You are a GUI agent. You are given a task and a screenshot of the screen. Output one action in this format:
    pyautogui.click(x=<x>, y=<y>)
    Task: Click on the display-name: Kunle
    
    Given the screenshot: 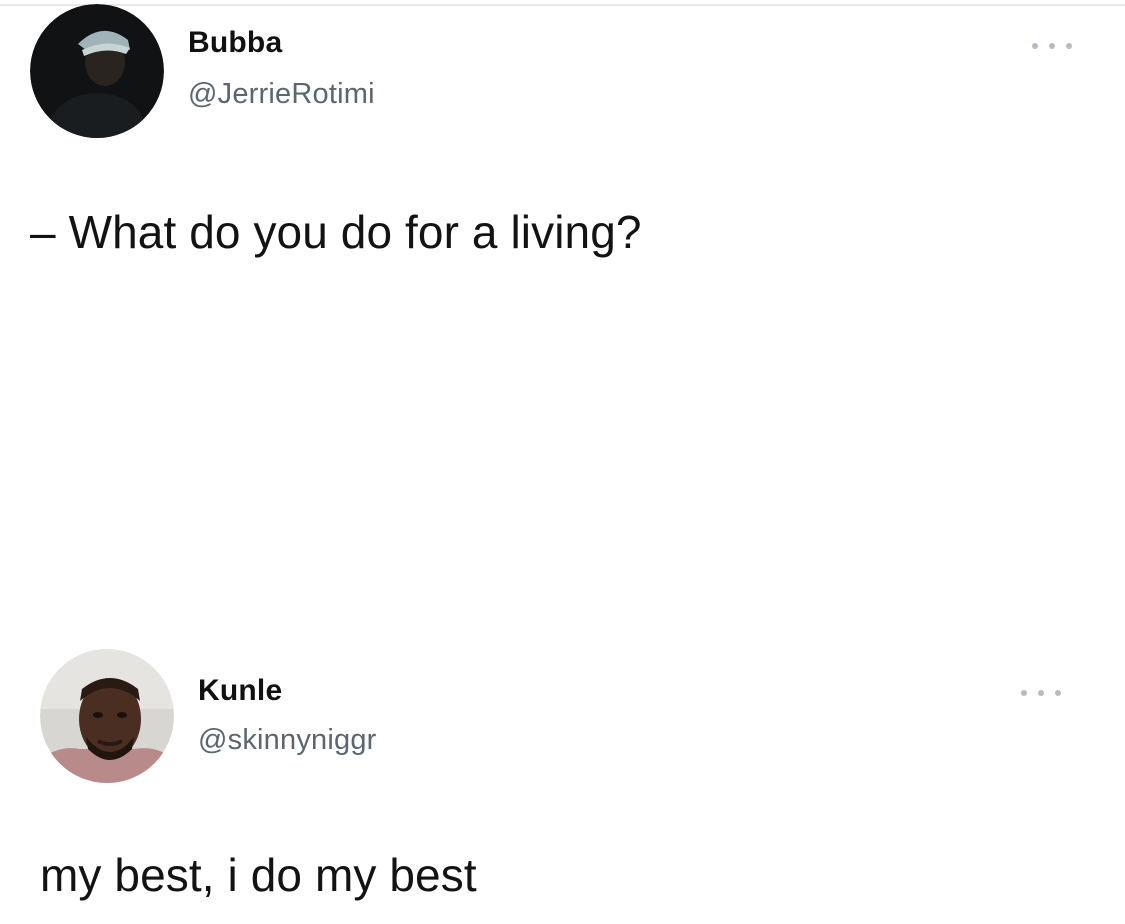 What is the action you would take?
    pyautogui.click(x=240, y=691)
    